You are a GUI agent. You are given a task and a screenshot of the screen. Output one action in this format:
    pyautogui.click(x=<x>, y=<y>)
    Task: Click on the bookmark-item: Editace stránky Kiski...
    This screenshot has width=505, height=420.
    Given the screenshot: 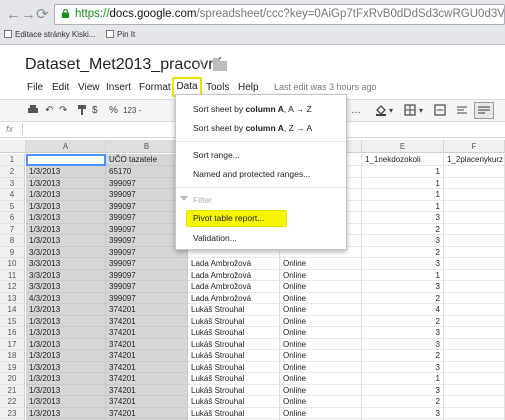 What is the action you would take?
    pyautogui.click(x=49, y=35)
    